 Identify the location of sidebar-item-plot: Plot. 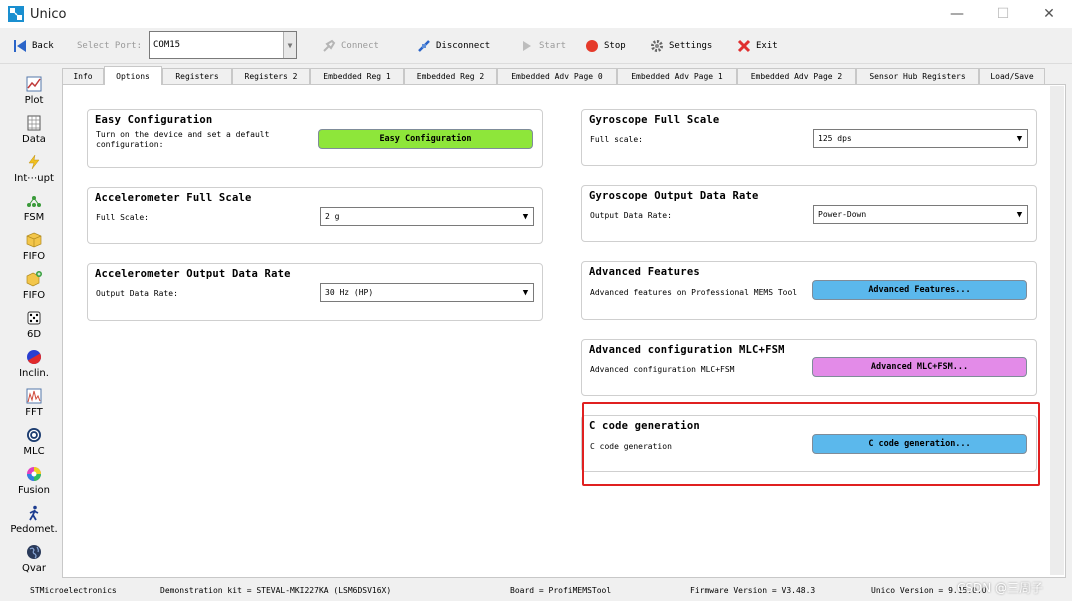
(34, 95).